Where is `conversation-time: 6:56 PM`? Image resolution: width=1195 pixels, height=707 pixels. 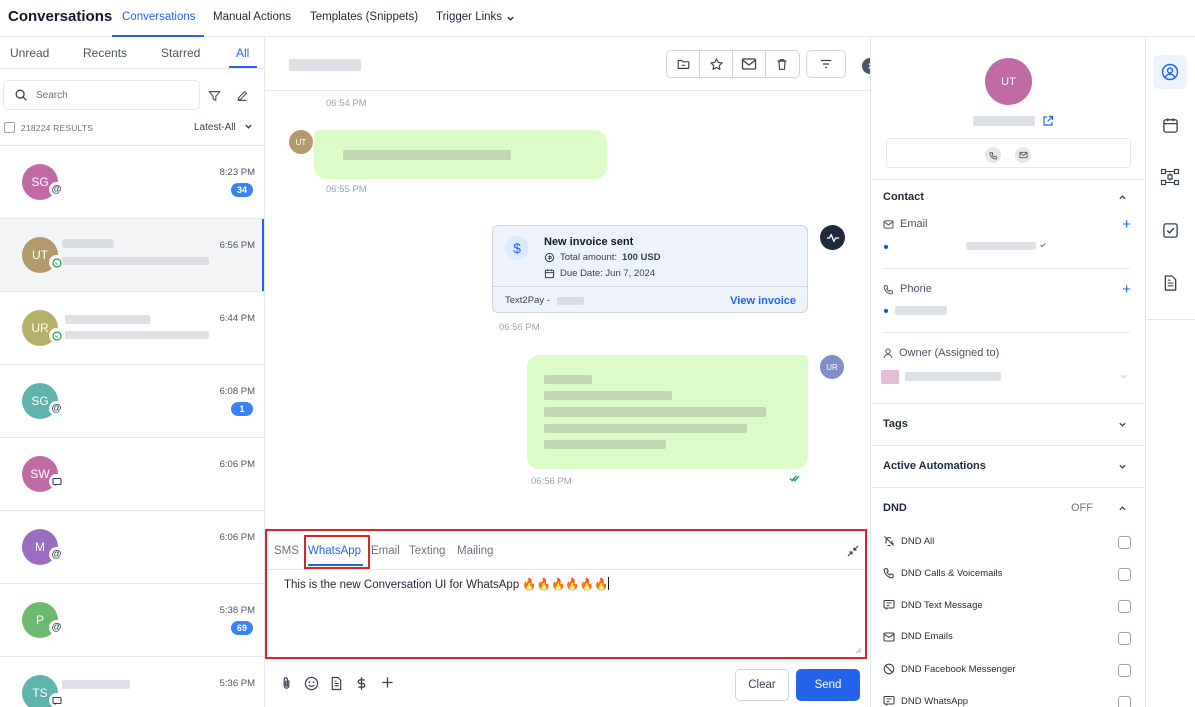 conversation-time: 6:56 PM is located at coordinates (237, 245).